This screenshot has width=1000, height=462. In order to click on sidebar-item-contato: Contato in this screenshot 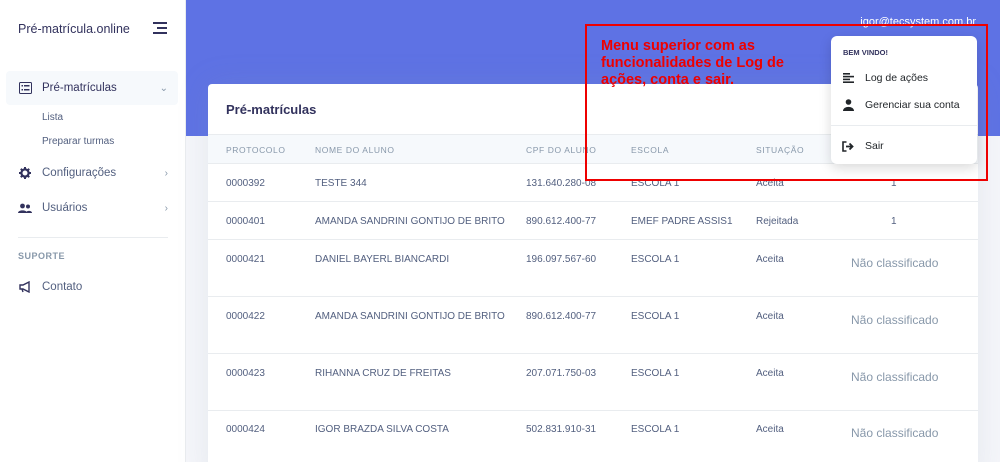, I will do `click(92, 287)`.